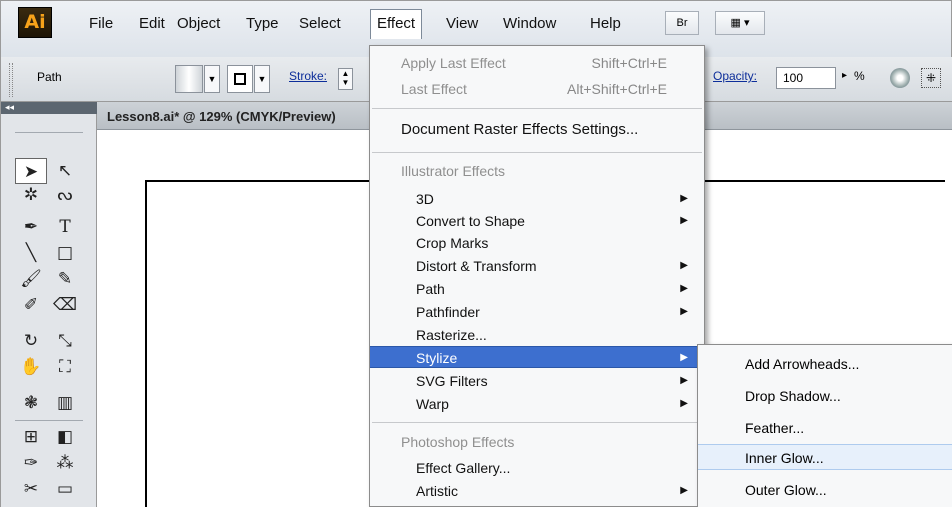 Image resolution: width=952 pixels, height=507 pixels. Describe the element at coordinates (31, 341) in the screenshot. I see `rotate-tool-icon: ↻` at that location.